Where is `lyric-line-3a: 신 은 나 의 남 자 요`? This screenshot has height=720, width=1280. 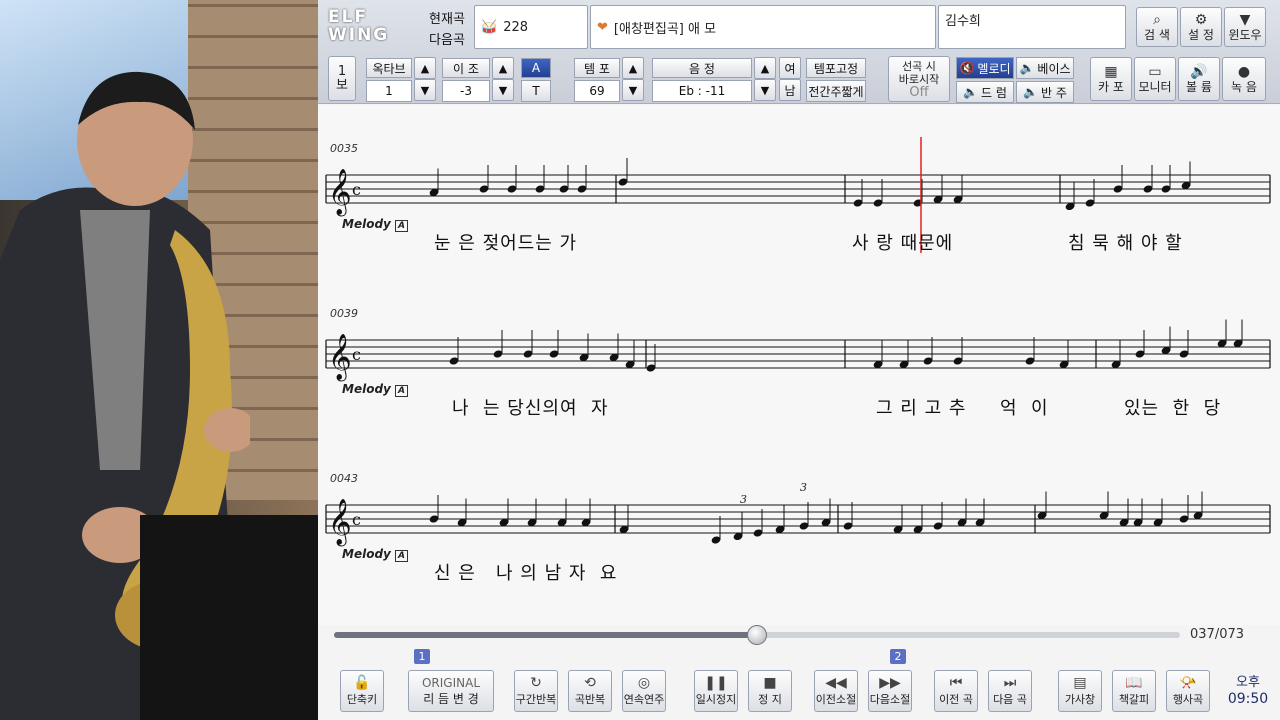
lyric-line-3a: 신 은 나 의 남 자 요 is located at coordinates (526, 573).